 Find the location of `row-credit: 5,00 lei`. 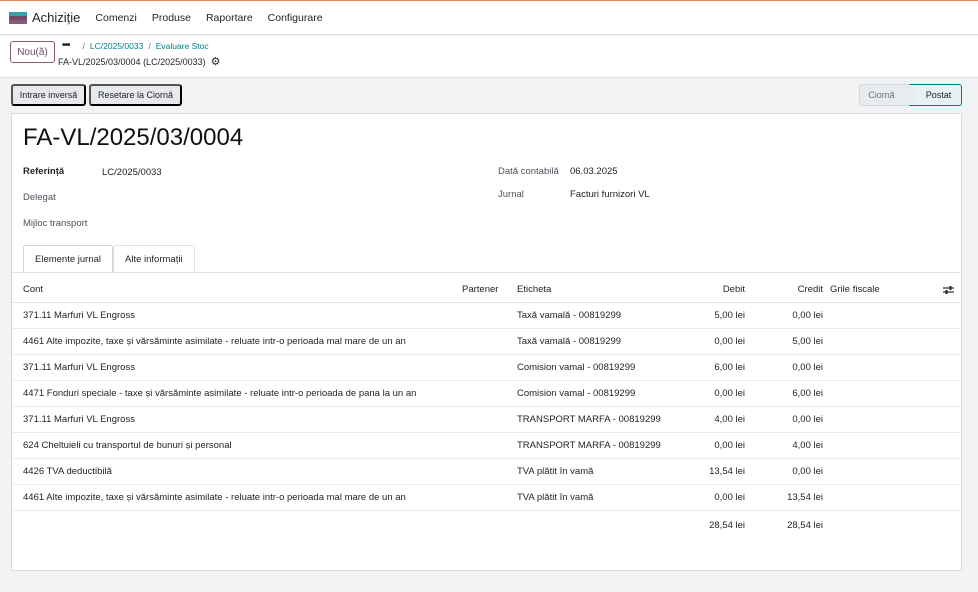

row-credit: 5,00 lei is located at coordinates (807, 341).